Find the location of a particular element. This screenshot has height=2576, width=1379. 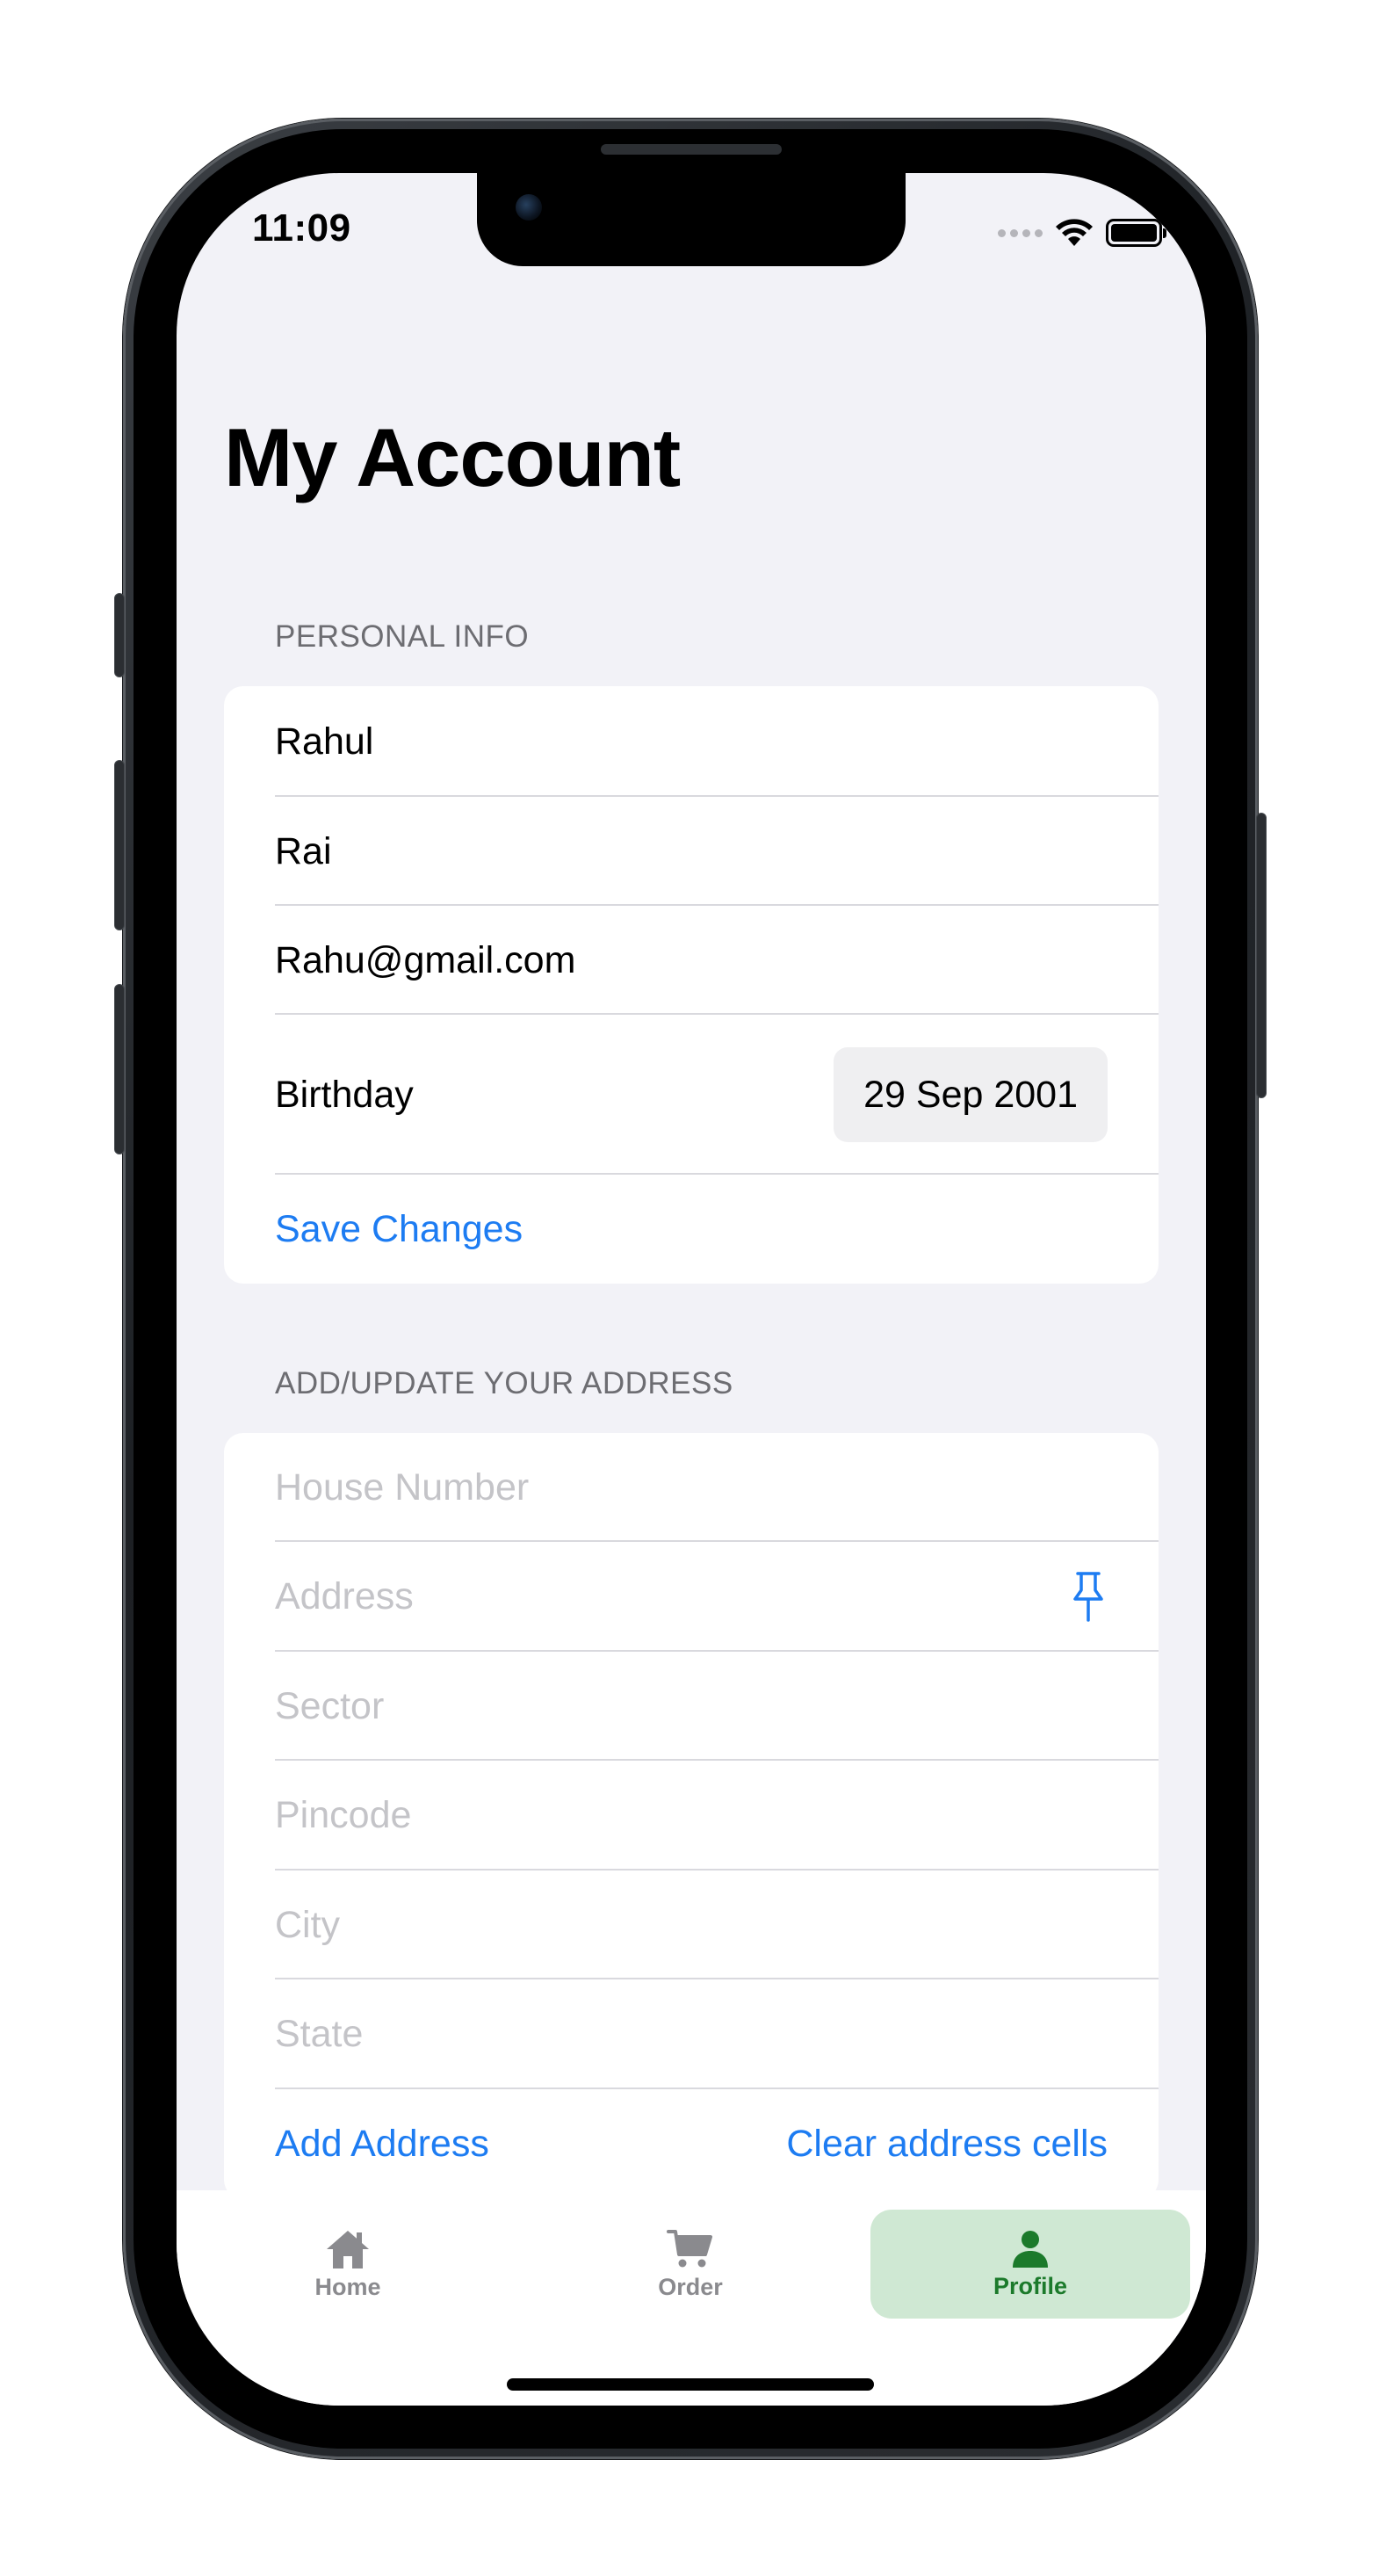

address-header: ADD/UPDATE YOUR ADDRESS is located at coordinates (504, 1383).